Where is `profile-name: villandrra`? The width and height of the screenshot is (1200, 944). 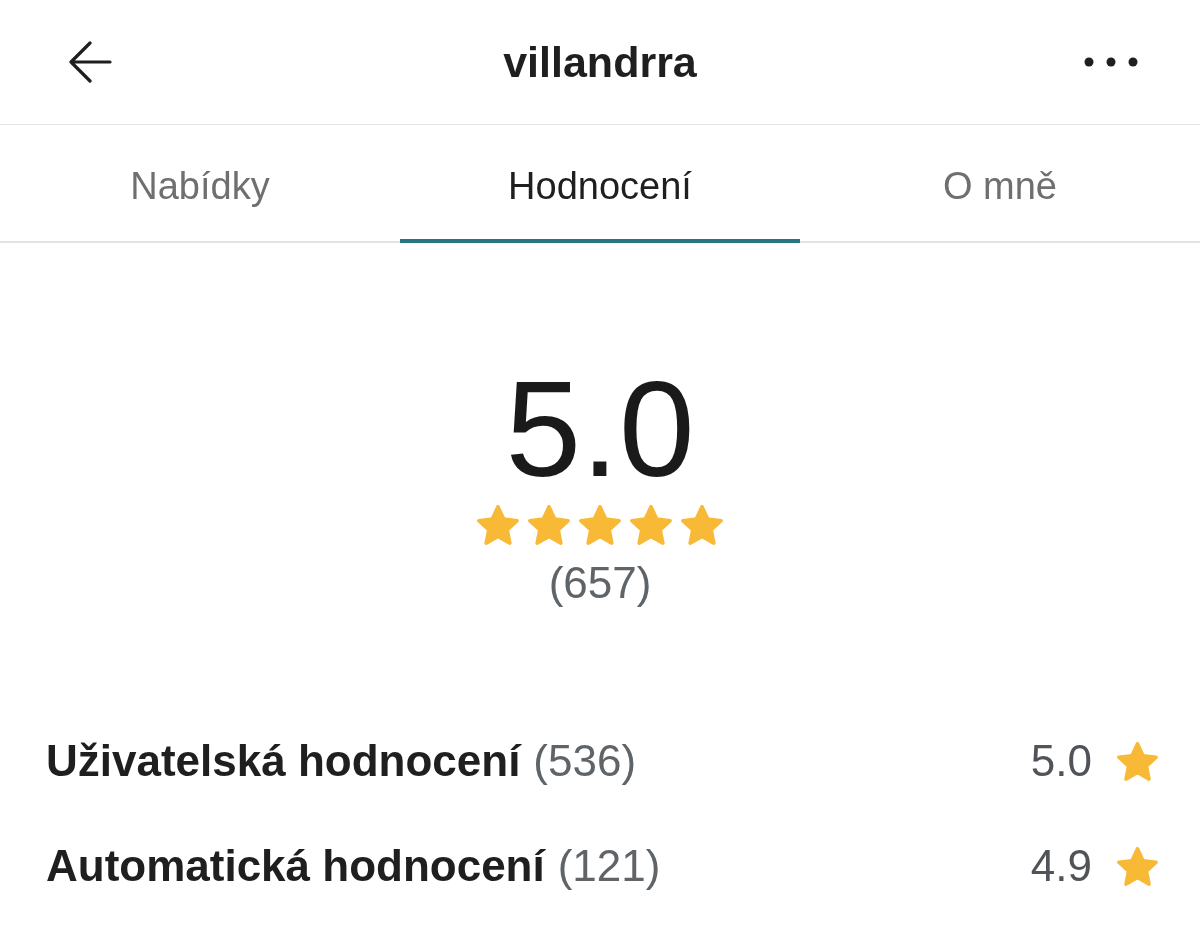
profile-name: villandrra is located at coordinates (600, 62).